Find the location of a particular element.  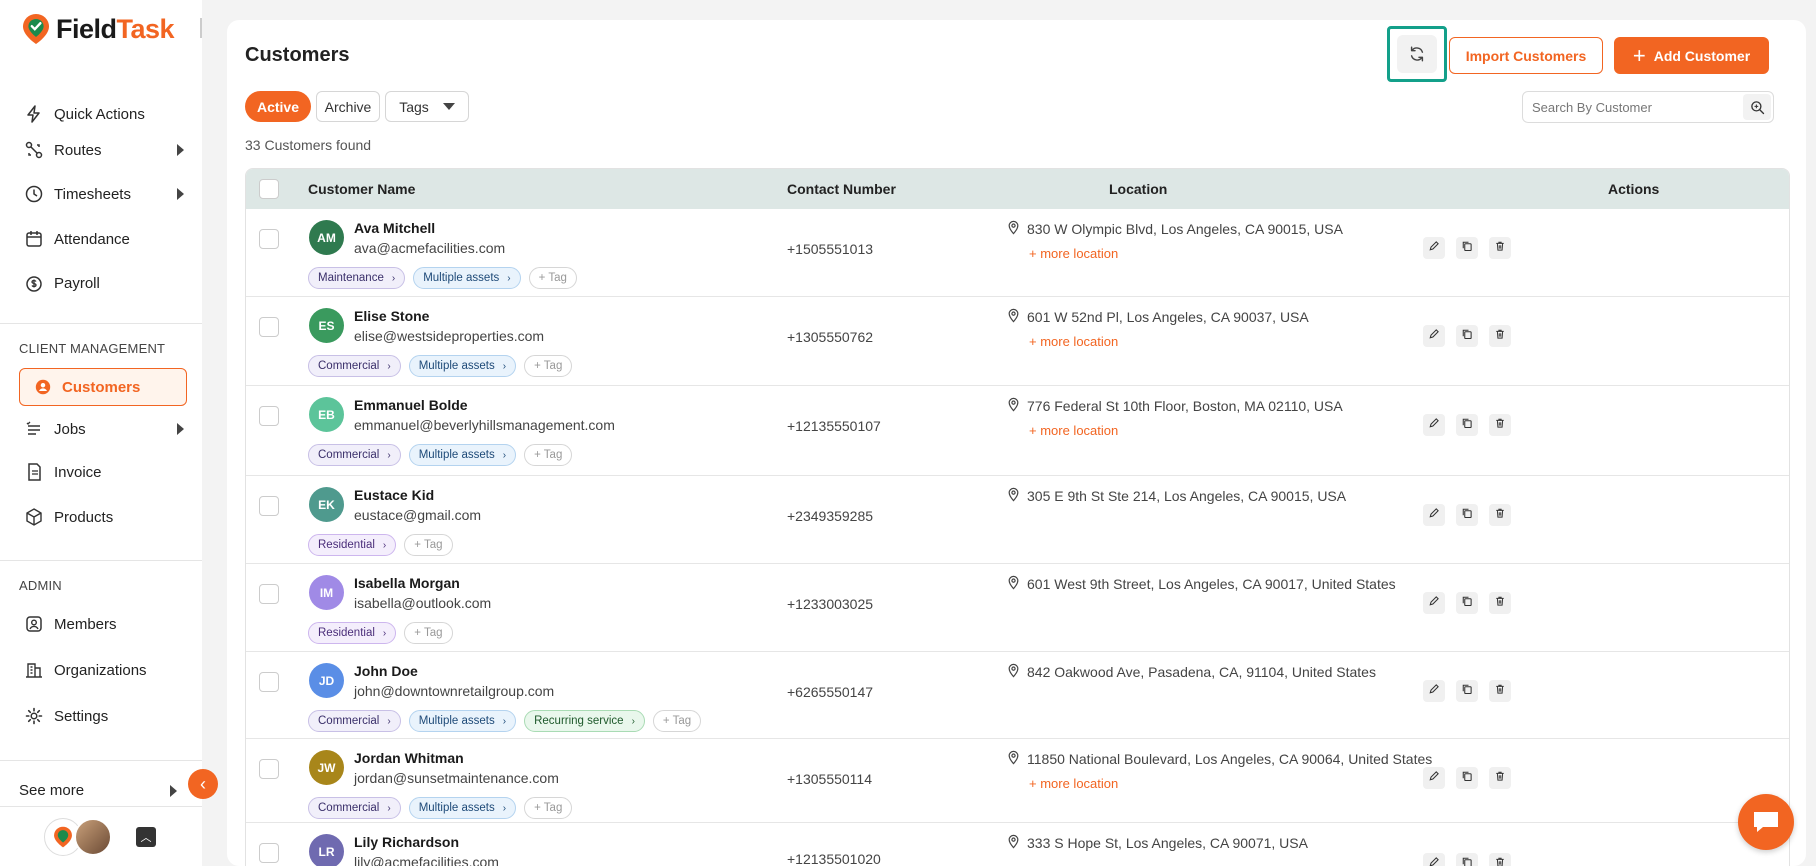

filter-archive-button: Archive is located at coordinates (348, 106).